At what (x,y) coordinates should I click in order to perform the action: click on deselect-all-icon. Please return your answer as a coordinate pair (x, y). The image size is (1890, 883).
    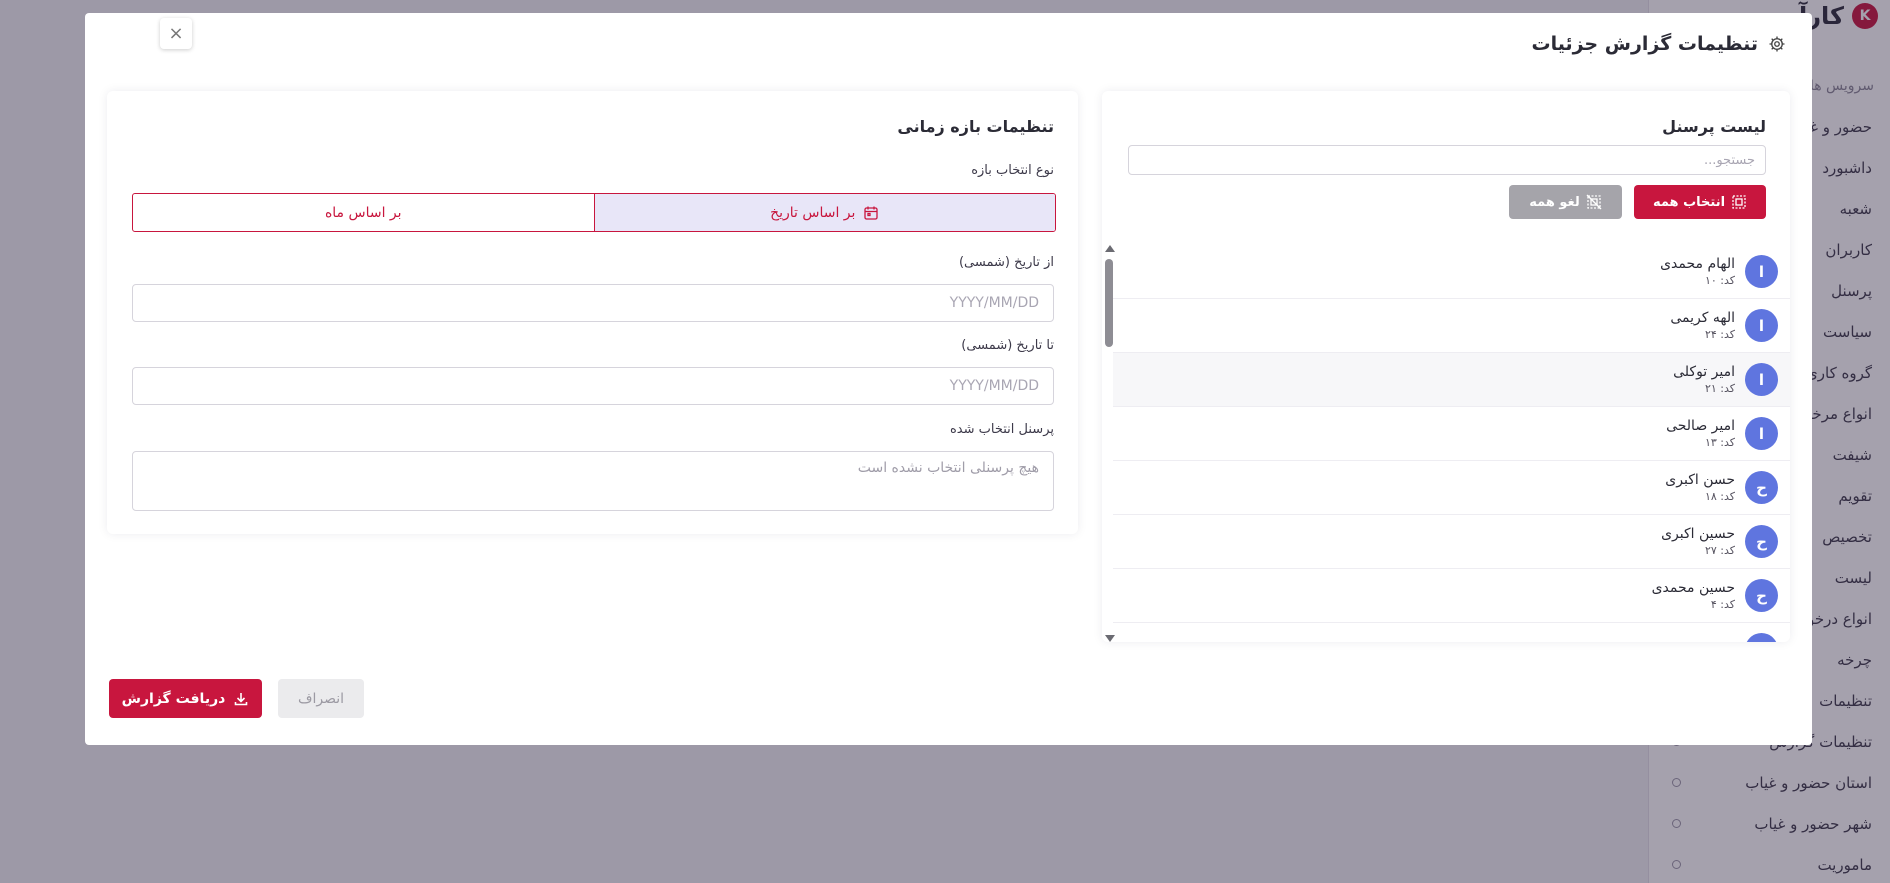
    Looking at the image, I should click on (1594, 202).